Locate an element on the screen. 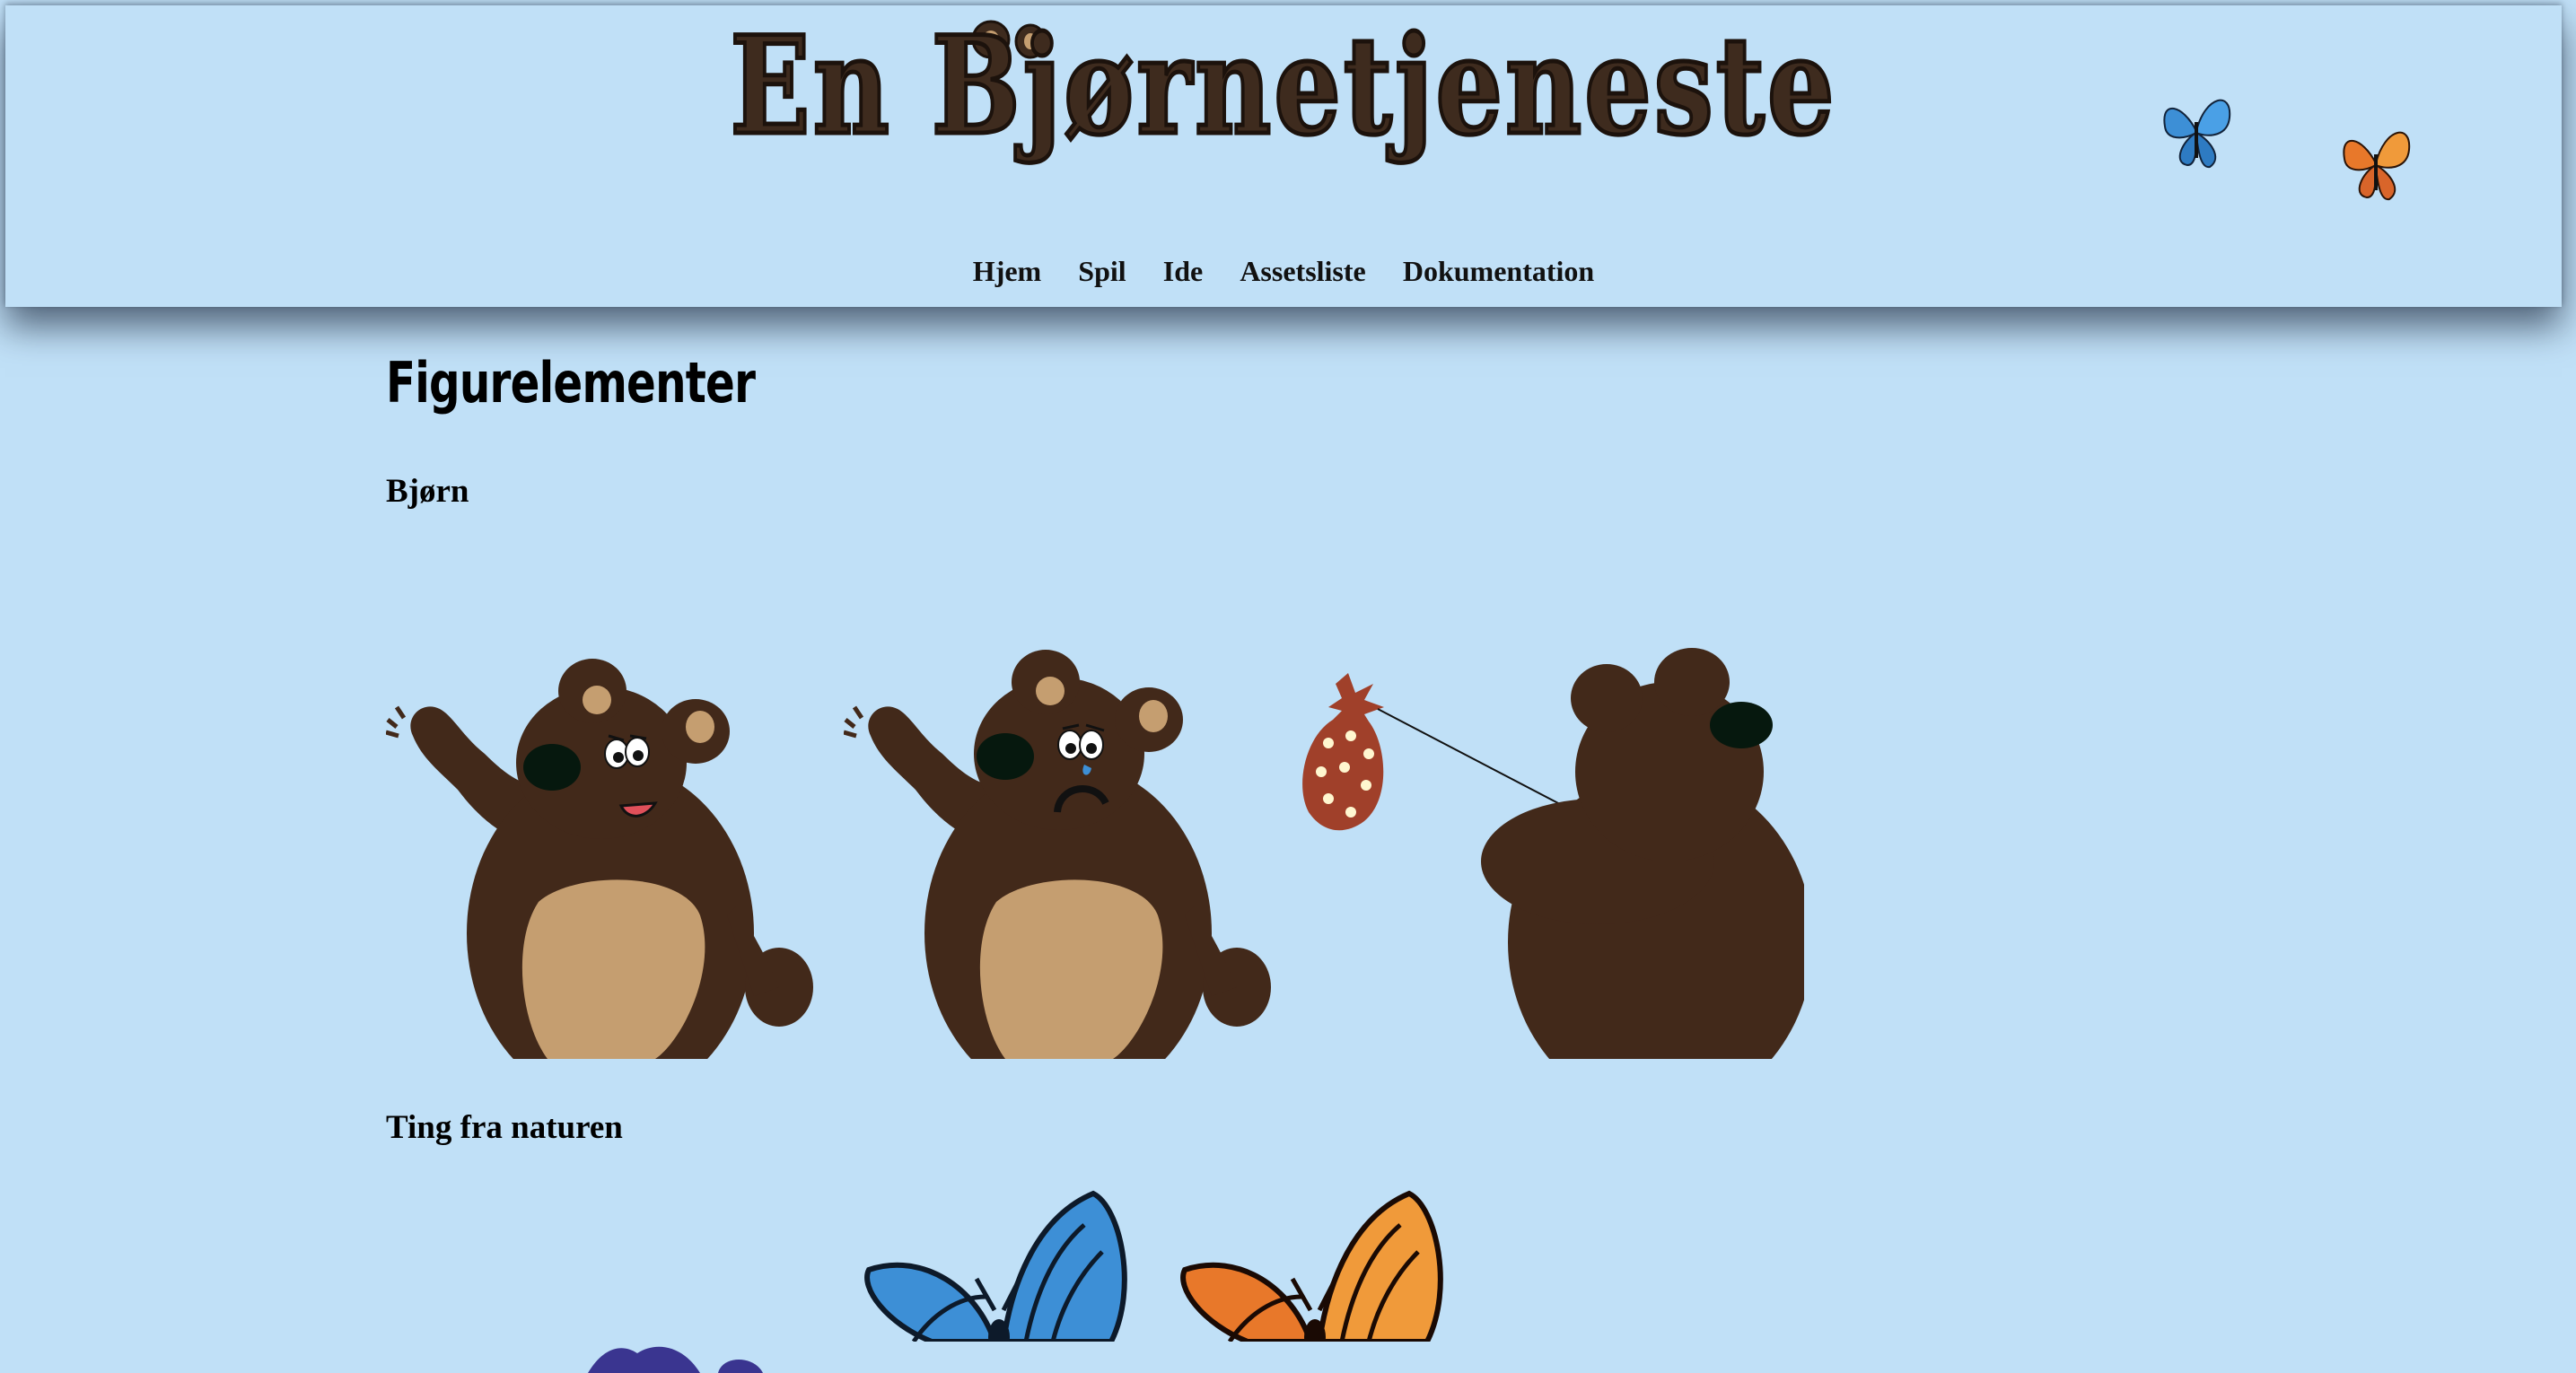  nav-link-ide: Ide is located at coordinates (1183, 271).